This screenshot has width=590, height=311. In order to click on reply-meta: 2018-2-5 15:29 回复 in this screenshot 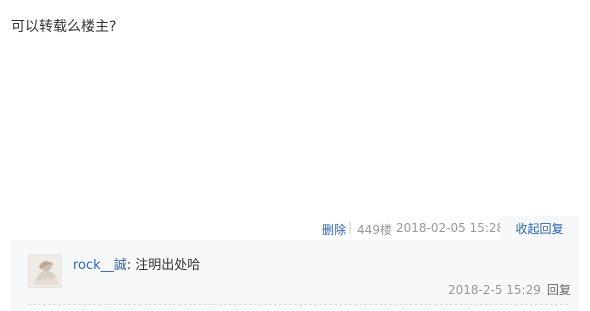, I will do `click(509, 289)`.